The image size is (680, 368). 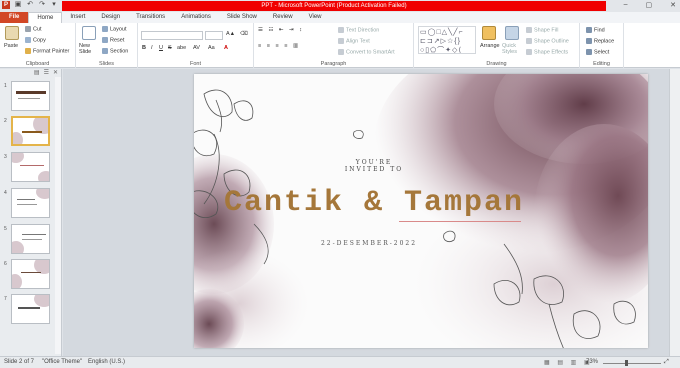 I want to click on zoom-slider, so click(x=632, y=363).